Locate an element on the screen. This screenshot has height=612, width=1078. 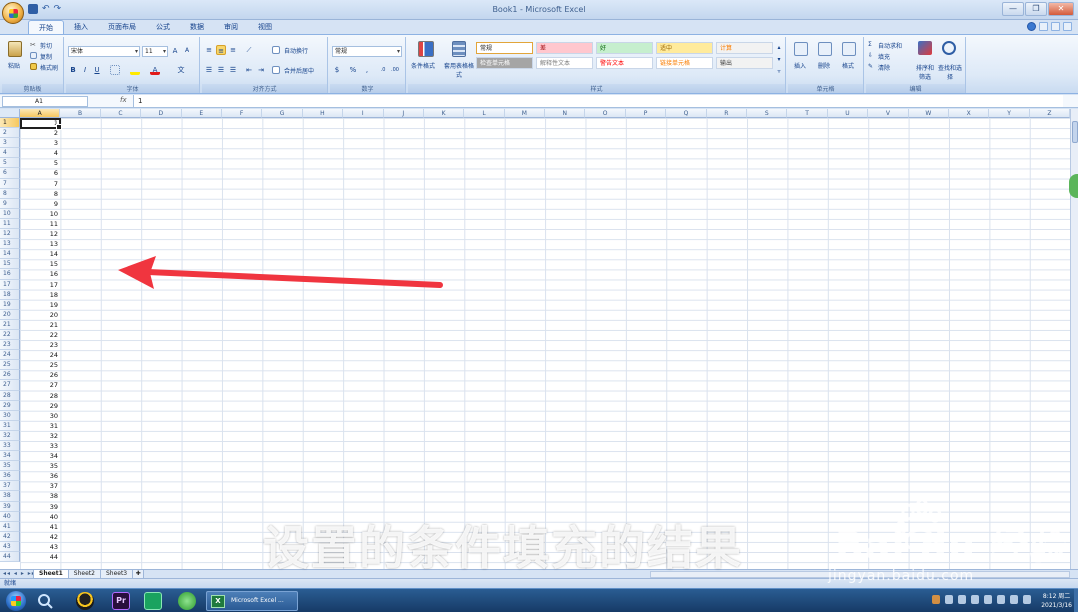
fill-button: 填充 is located at coordinates (884, 56).